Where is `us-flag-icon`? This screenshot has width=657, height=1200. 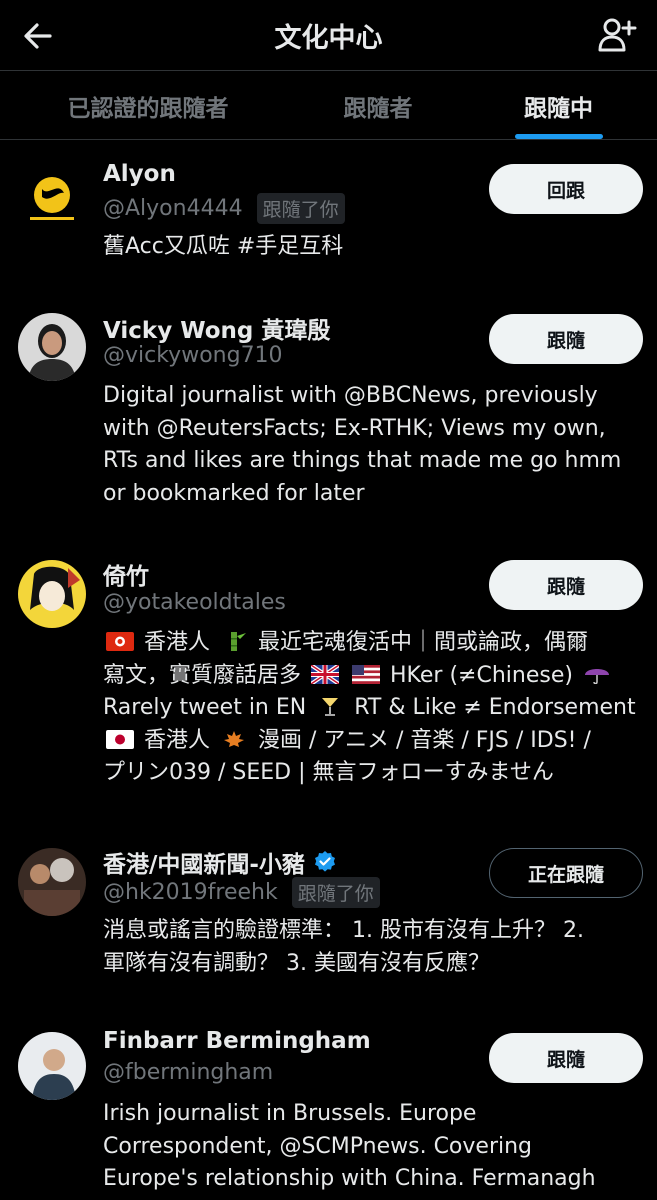 us-flag-icon is located at coordinates (366, 674).